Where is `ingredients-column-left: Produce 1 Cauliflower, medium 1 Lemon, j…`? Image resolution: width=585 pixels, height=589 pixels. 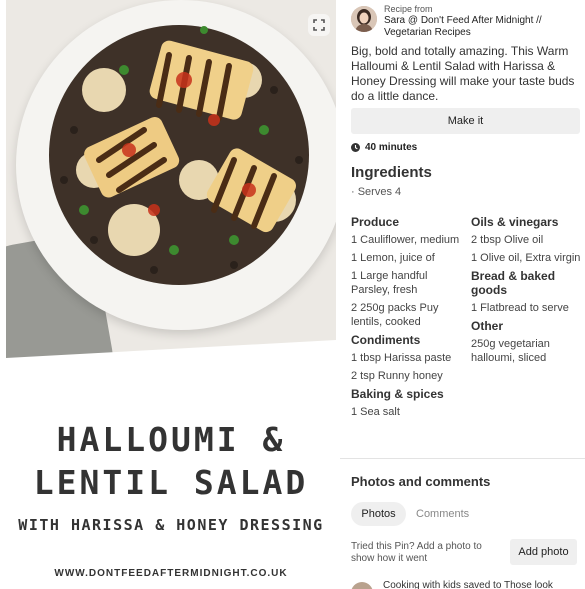 ingredients-column-left: Produce 1 Cauliflower, medium 1 Lemon, j… is located at coordinates (408, 319).